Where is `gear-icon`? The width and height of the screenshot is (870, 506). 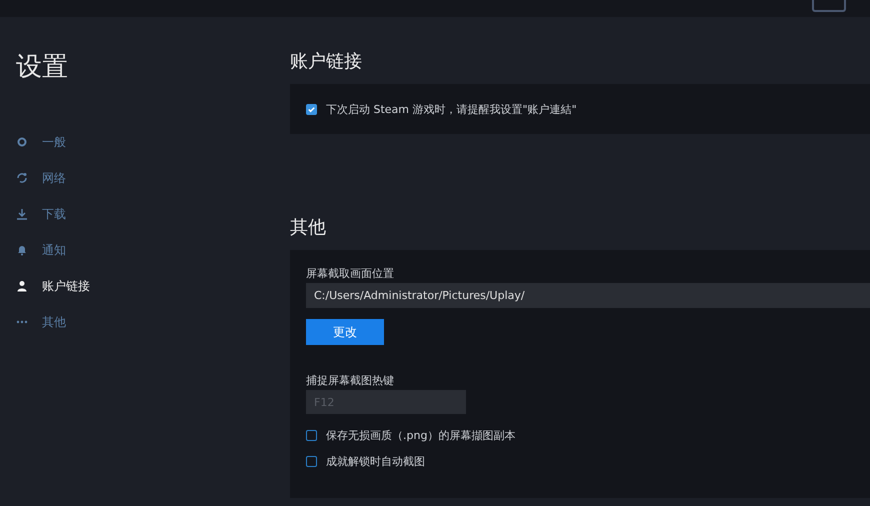
gear-icon is located at coordinates (22, 142).